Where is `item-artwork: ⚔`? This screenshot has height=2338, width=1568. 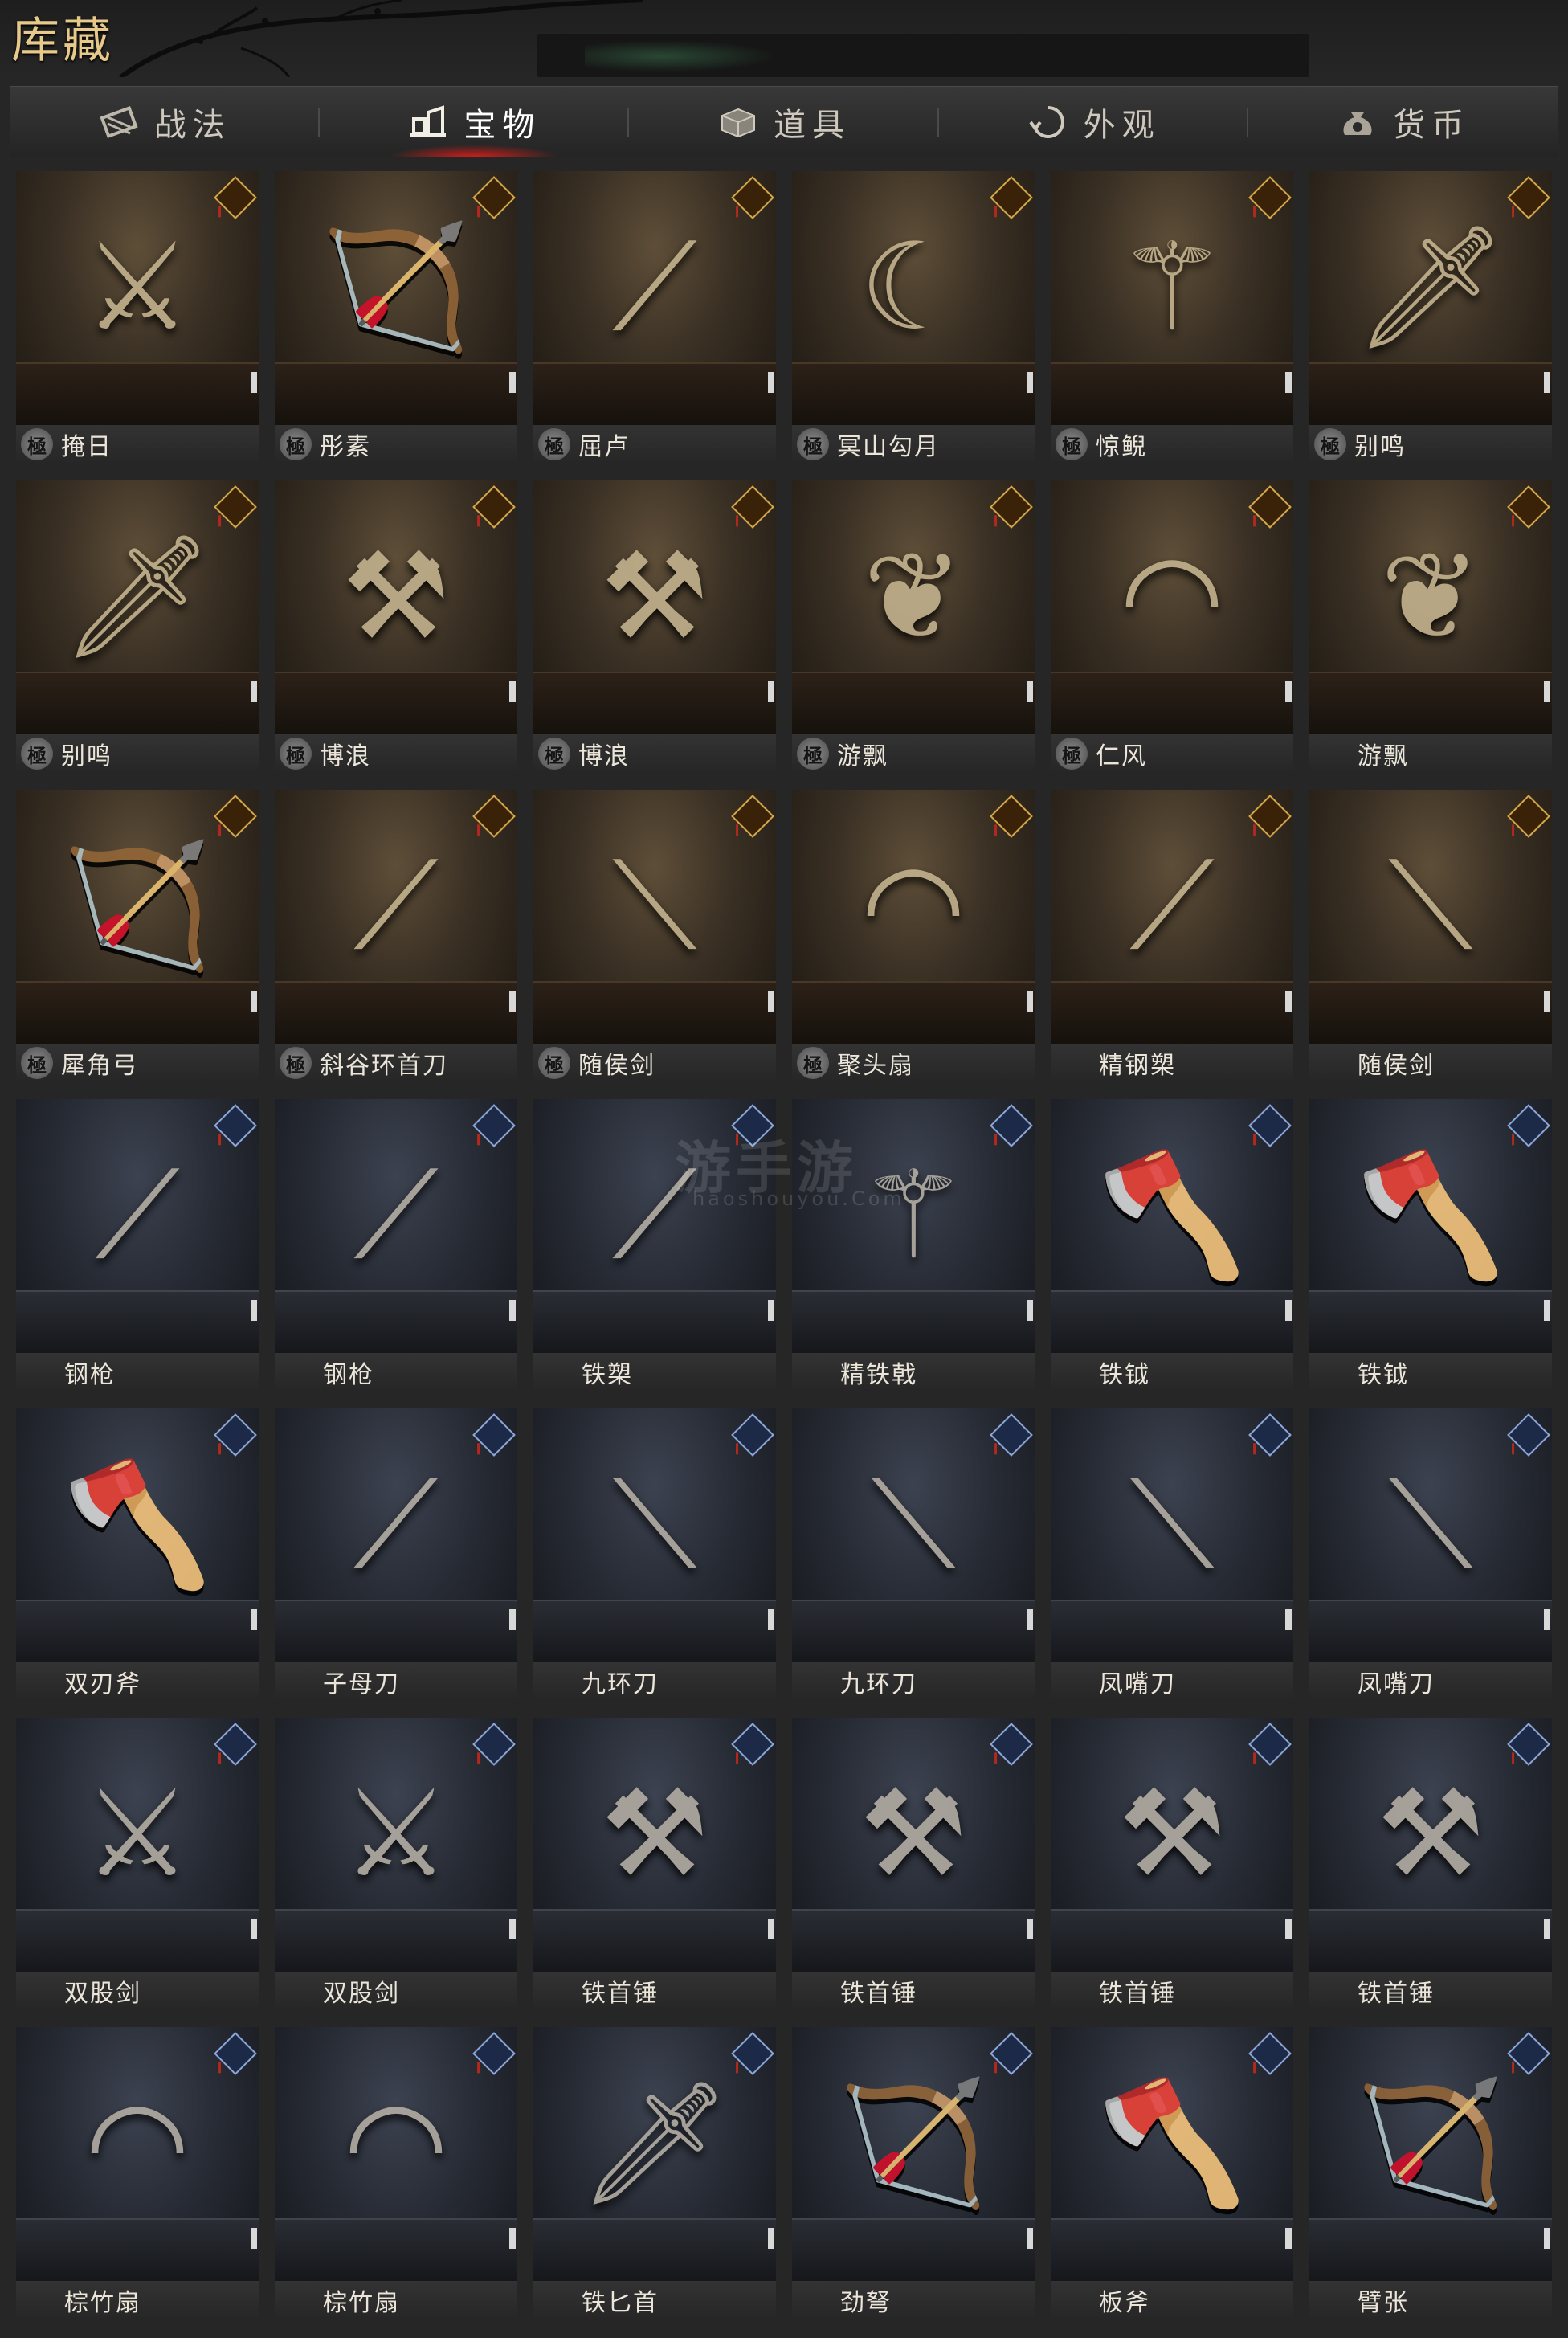 item-artwork: ⚔ is located at coordinates (138, 298).